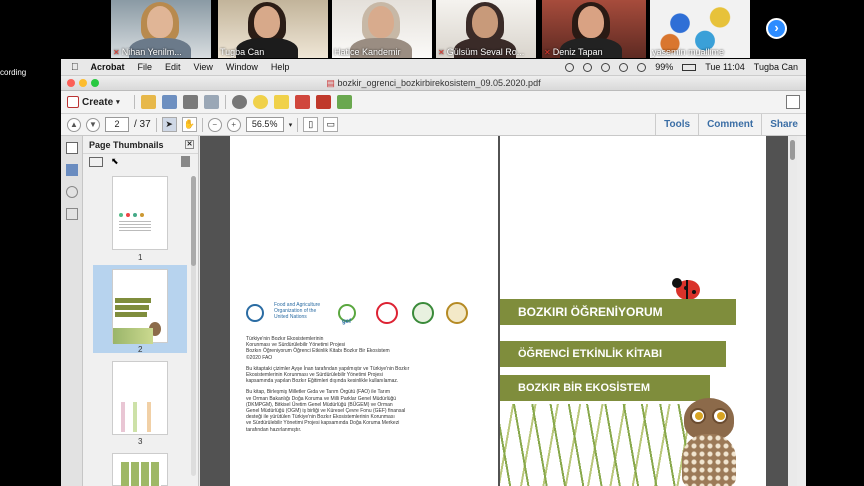  What do you see at coordinates (72, 214) in the screenshot?
I see `signature-icon` at bounding box center [72, 214].